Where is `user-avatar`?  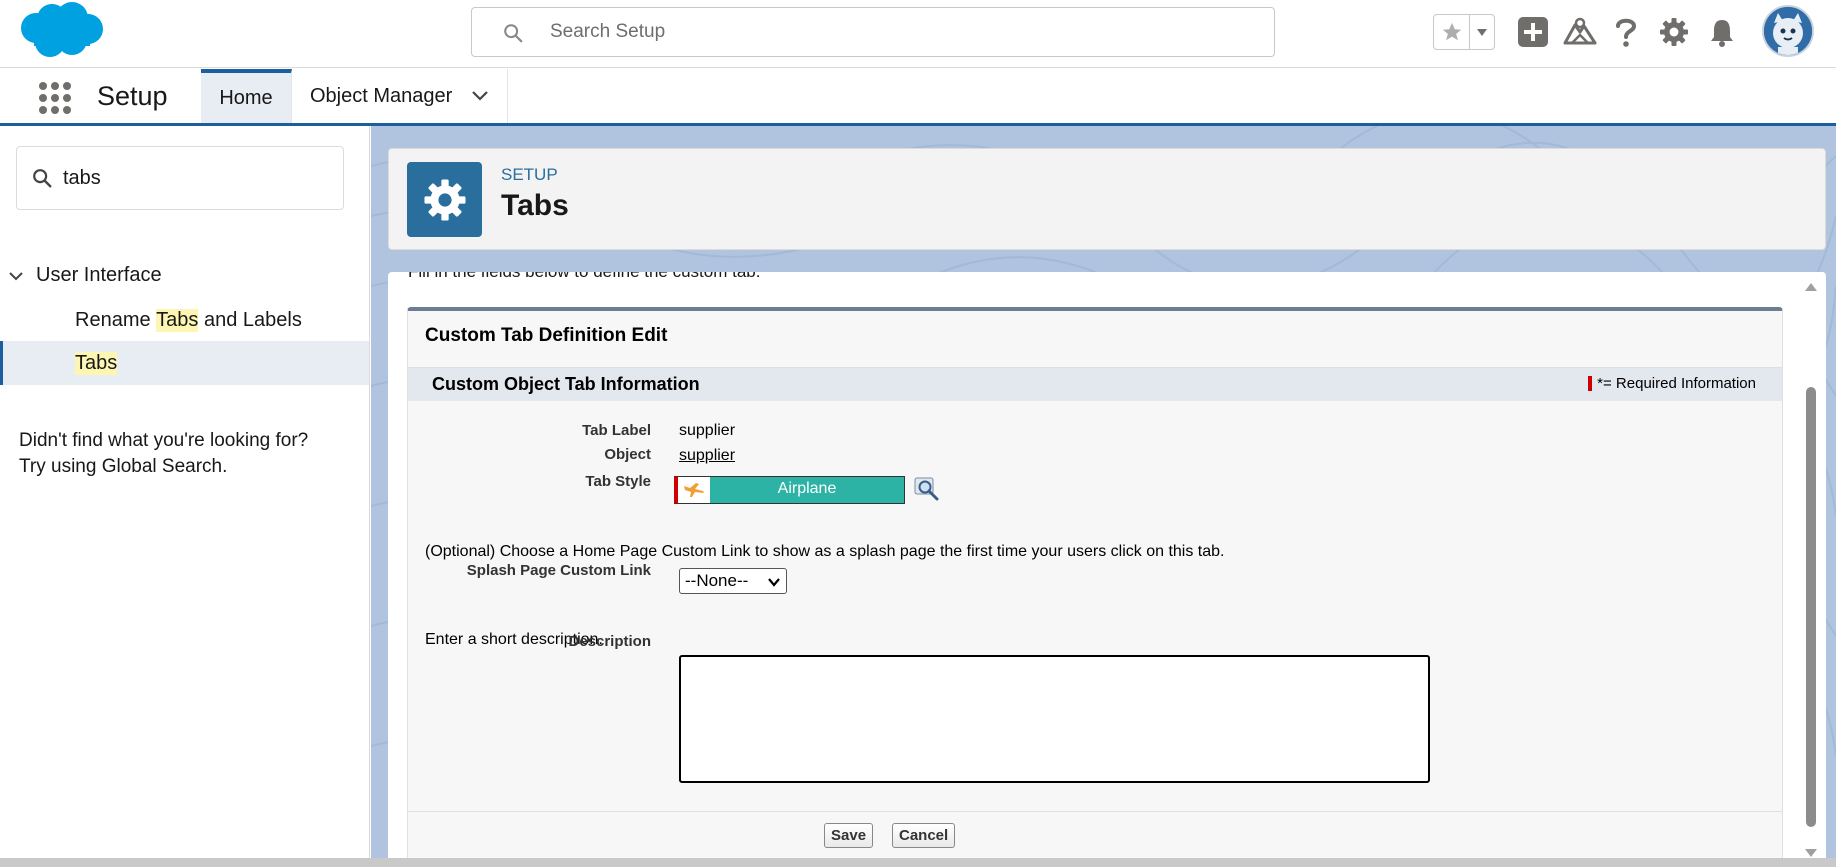
user-avatar is located at coordinates (1788, 31).